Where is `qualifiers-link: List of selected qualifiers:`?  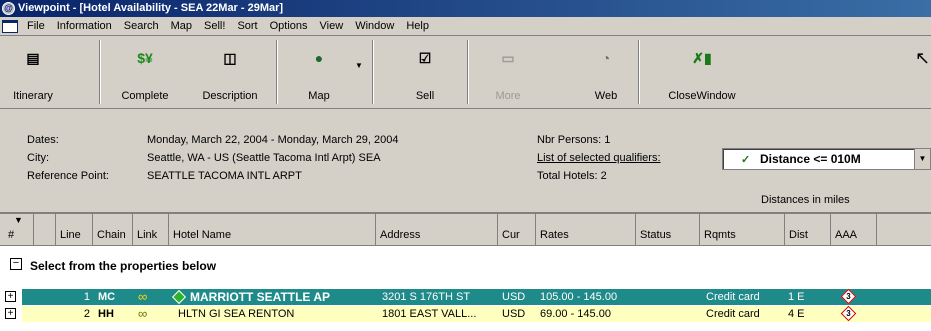 qualifiers-link: List of selected qualifiers: is located at coordinates (599, 158).